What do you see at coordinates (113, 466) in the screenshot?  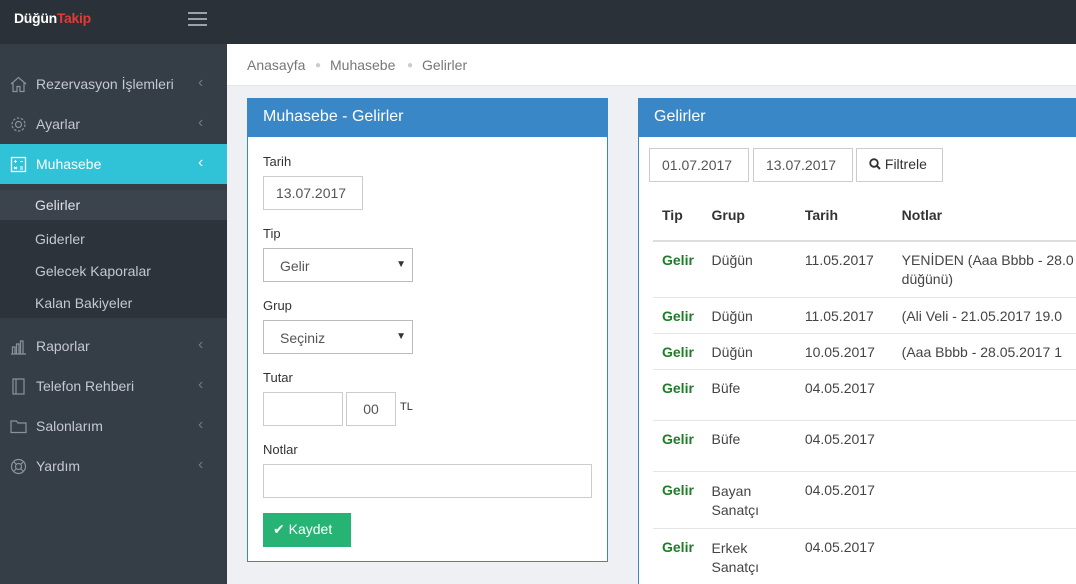 I see `sidebar-item-yardim: Yardım ‹` at bounding box center [113, 466].